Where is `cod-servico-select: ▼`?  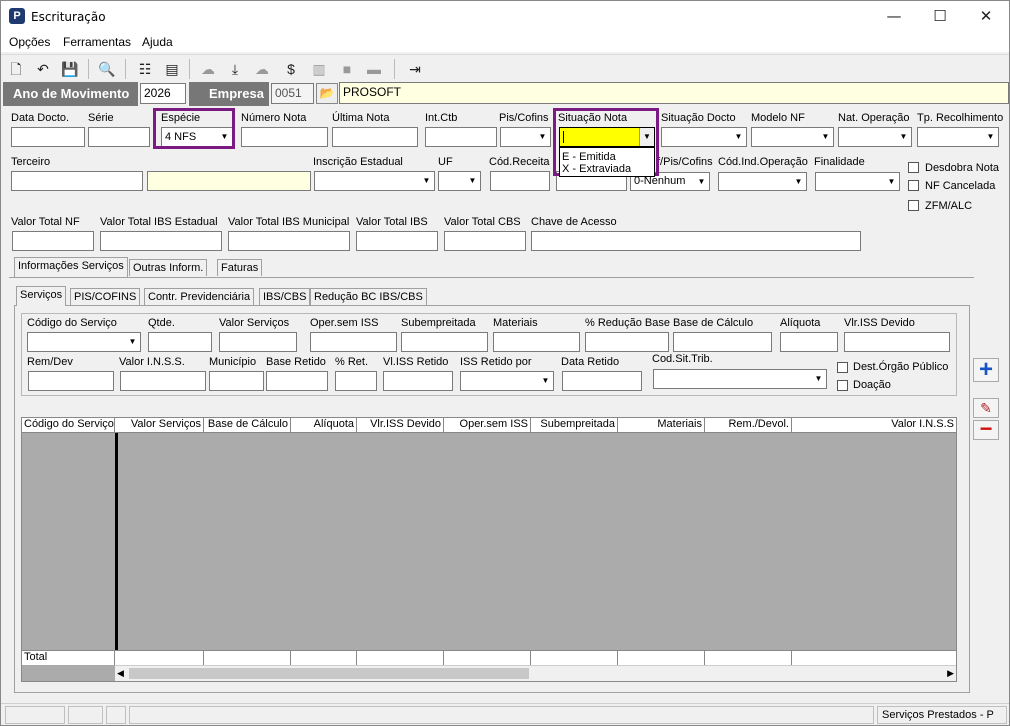
cod-servico-select: ▼ is located at coordinates (84, 342).